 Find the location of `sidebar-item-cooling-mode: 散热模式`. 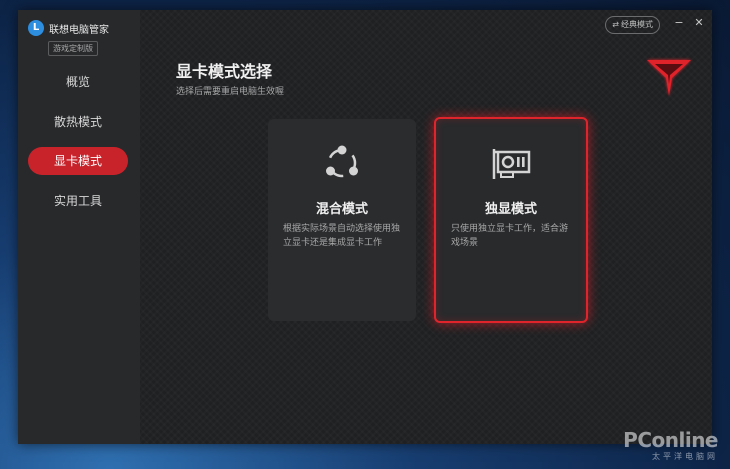

sidebar-item-cooling-mode: 散热模式 is located at coordinates (78, 122).